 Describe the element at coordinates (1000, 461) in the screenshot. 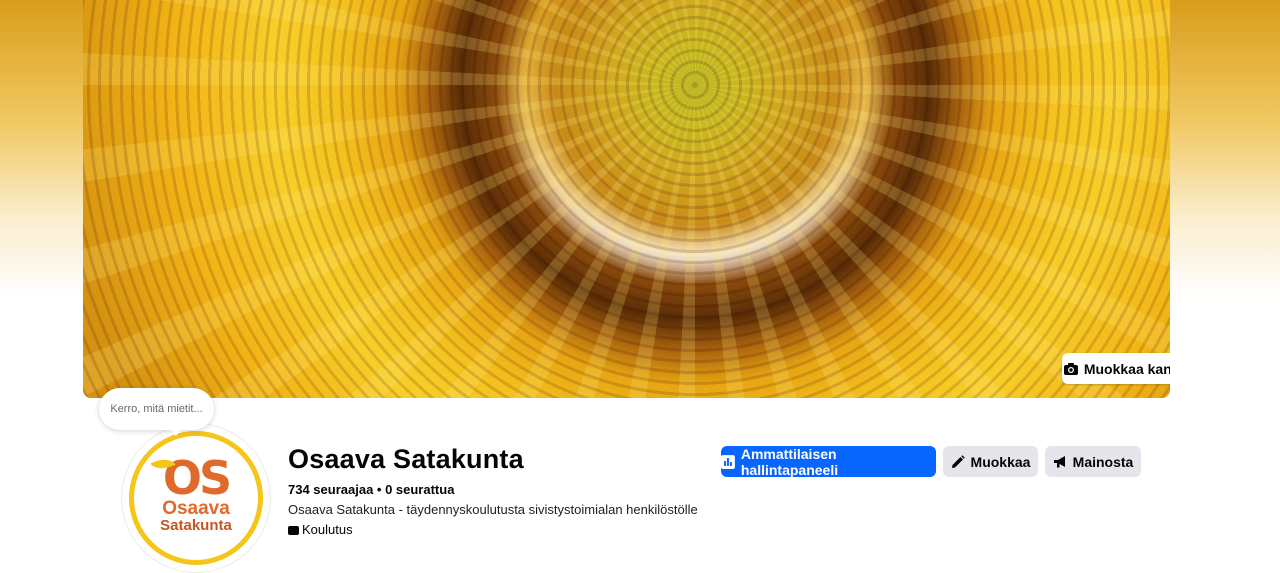

I see `edit-page-label: Muokkaa` at that location.